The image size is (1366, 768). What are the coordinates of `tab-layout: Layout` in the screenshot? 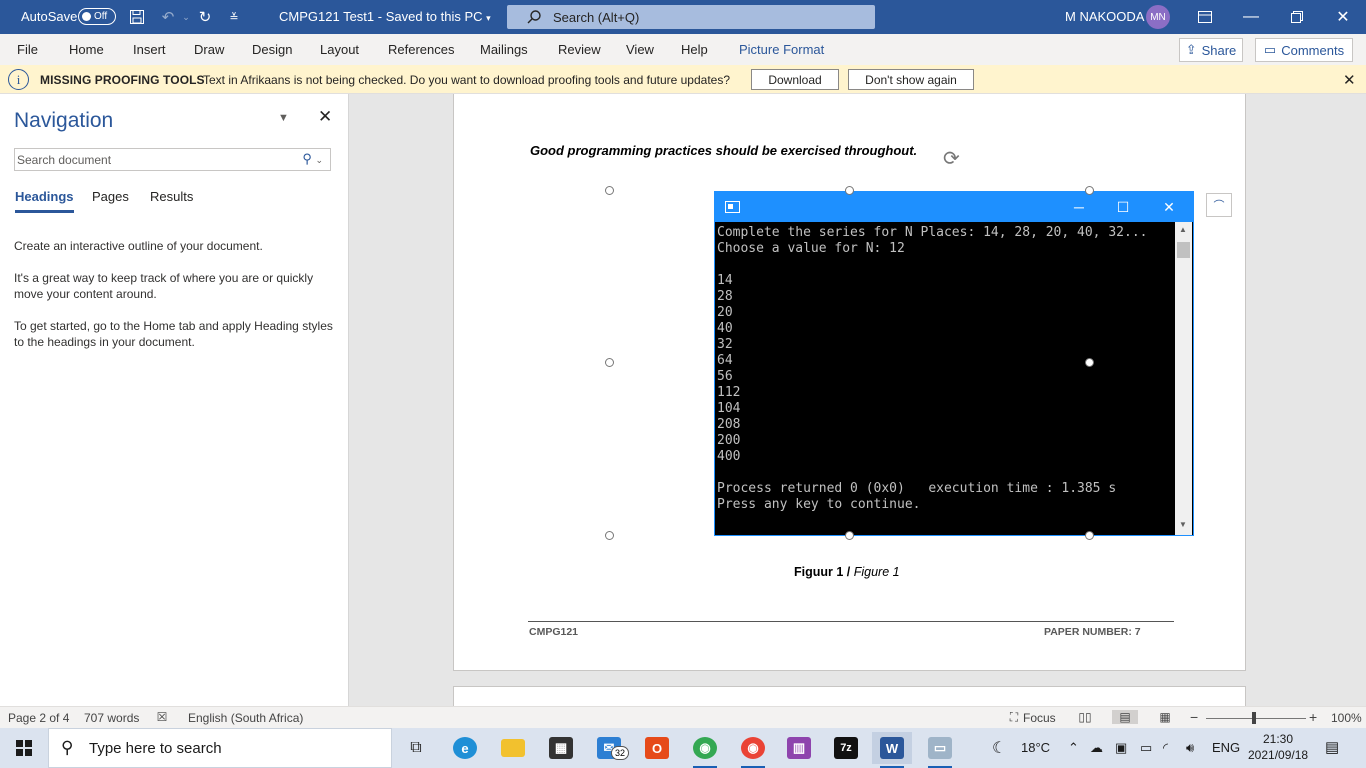 It's located at (339, 49).